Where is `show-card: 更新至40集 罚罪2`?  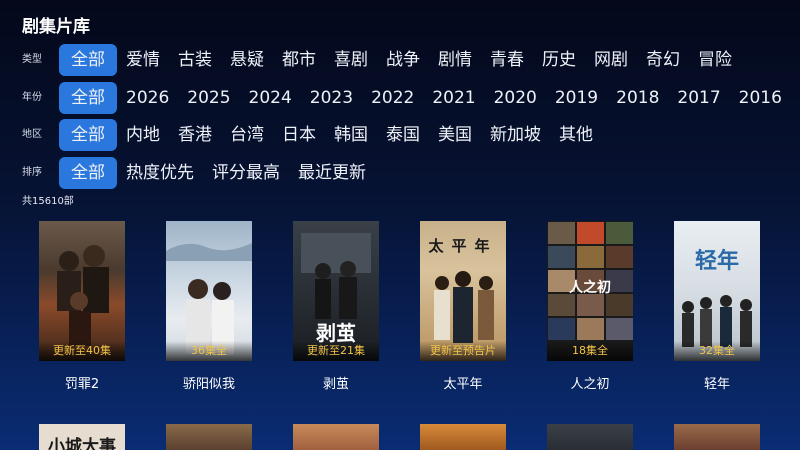 show-card: 更新至40集 罚罪2 is located at coordinates (82, 306).